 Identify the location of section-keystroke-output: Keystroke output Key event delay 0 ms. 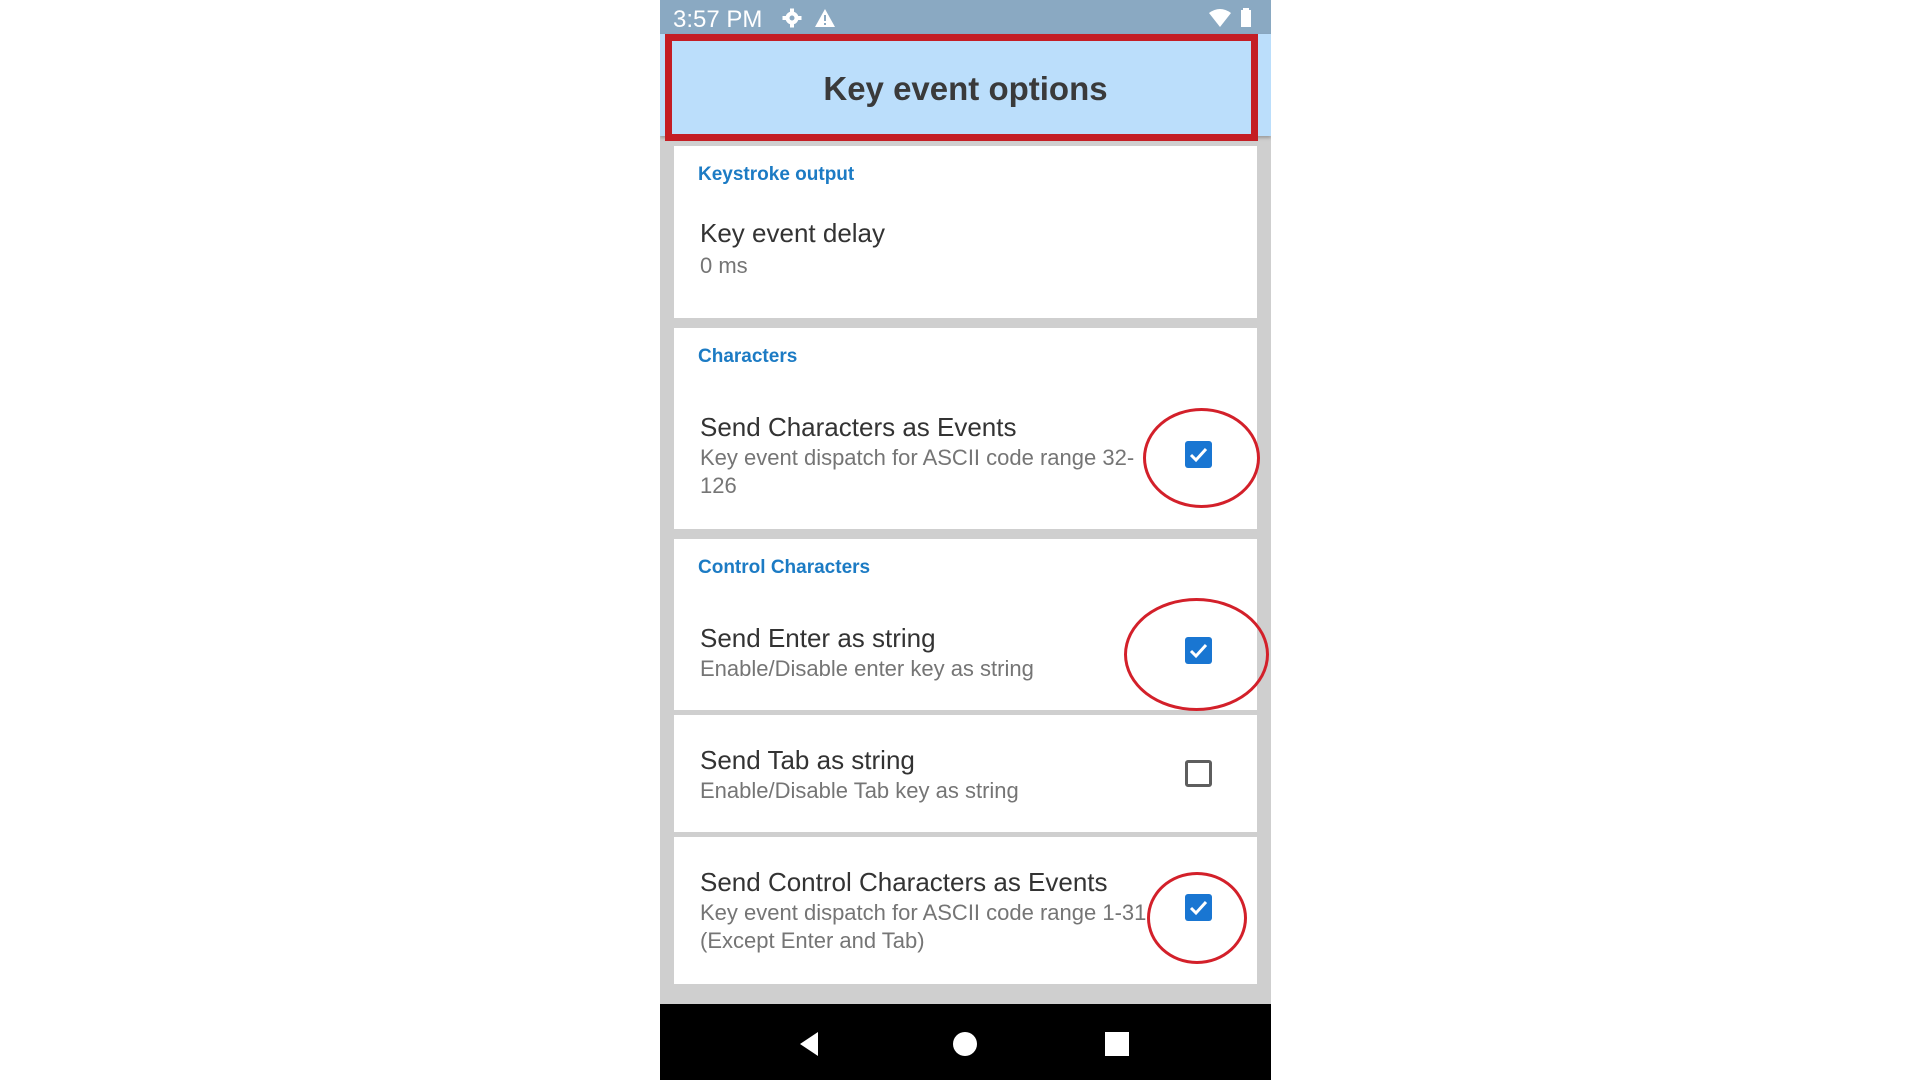
(965, 232).